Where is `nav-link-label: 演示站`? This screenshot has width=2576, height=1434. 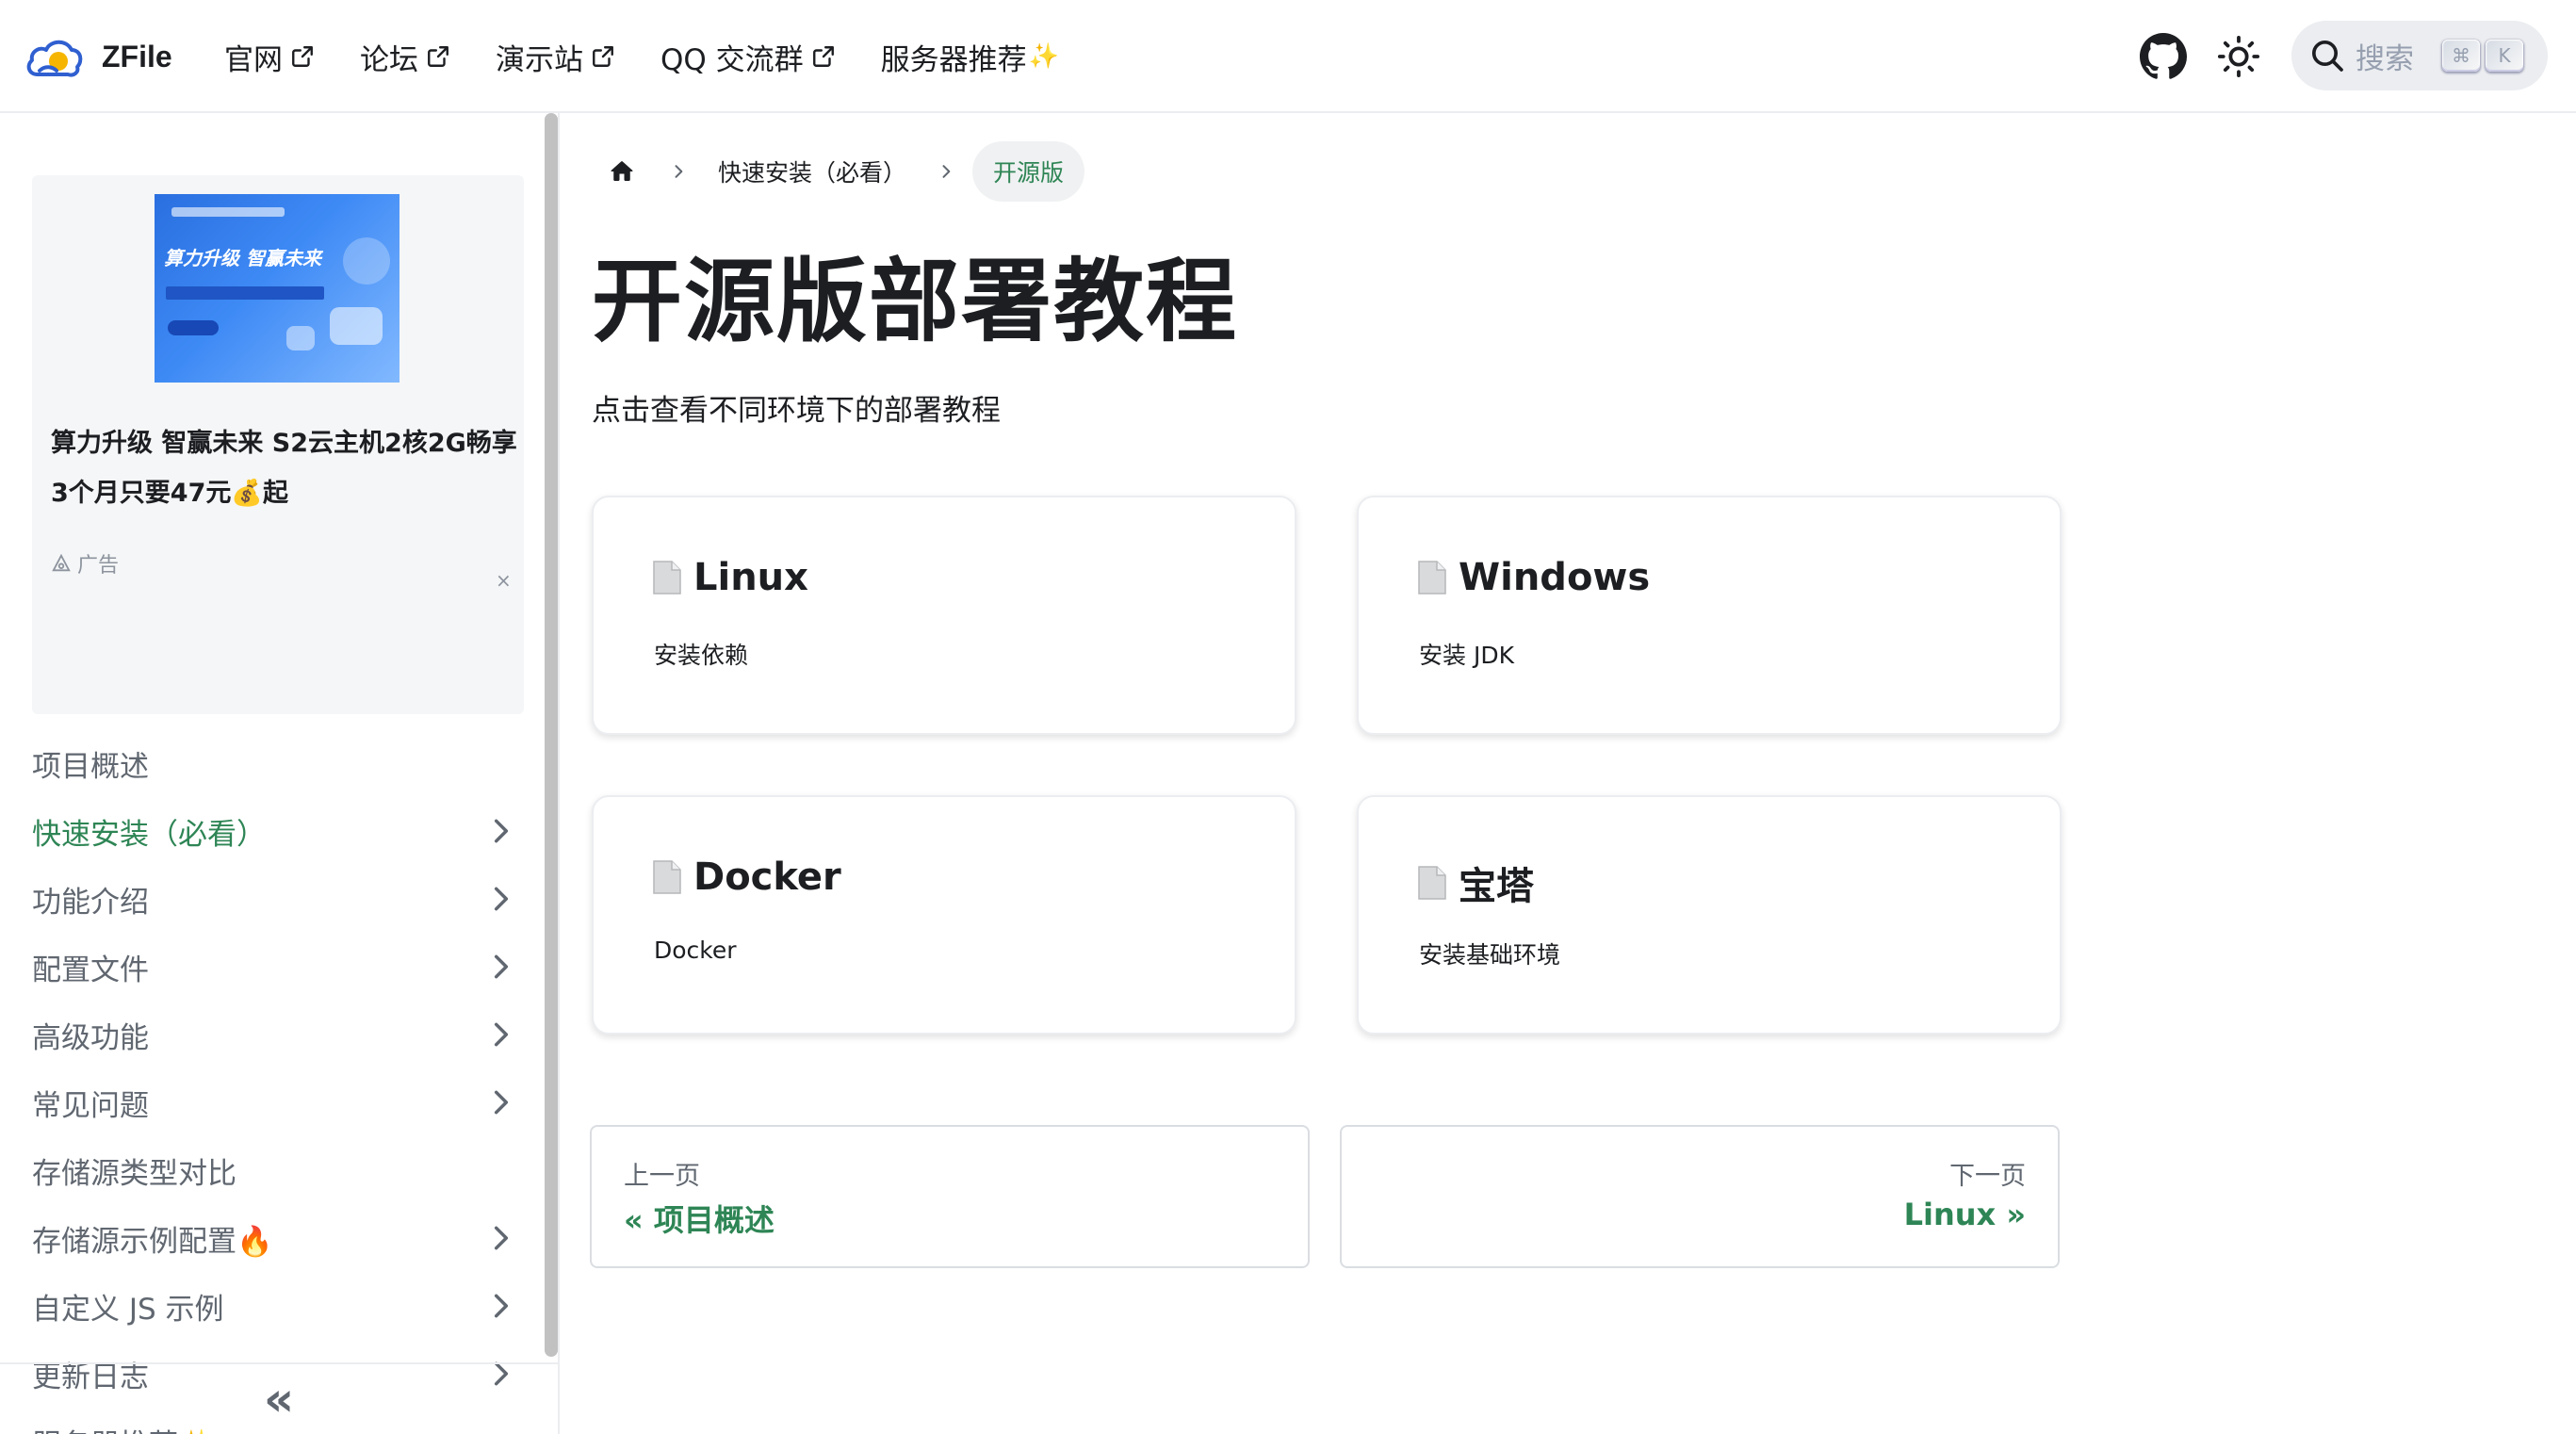 nav-link-label: 演示站 is located at coordinates (539, 59).